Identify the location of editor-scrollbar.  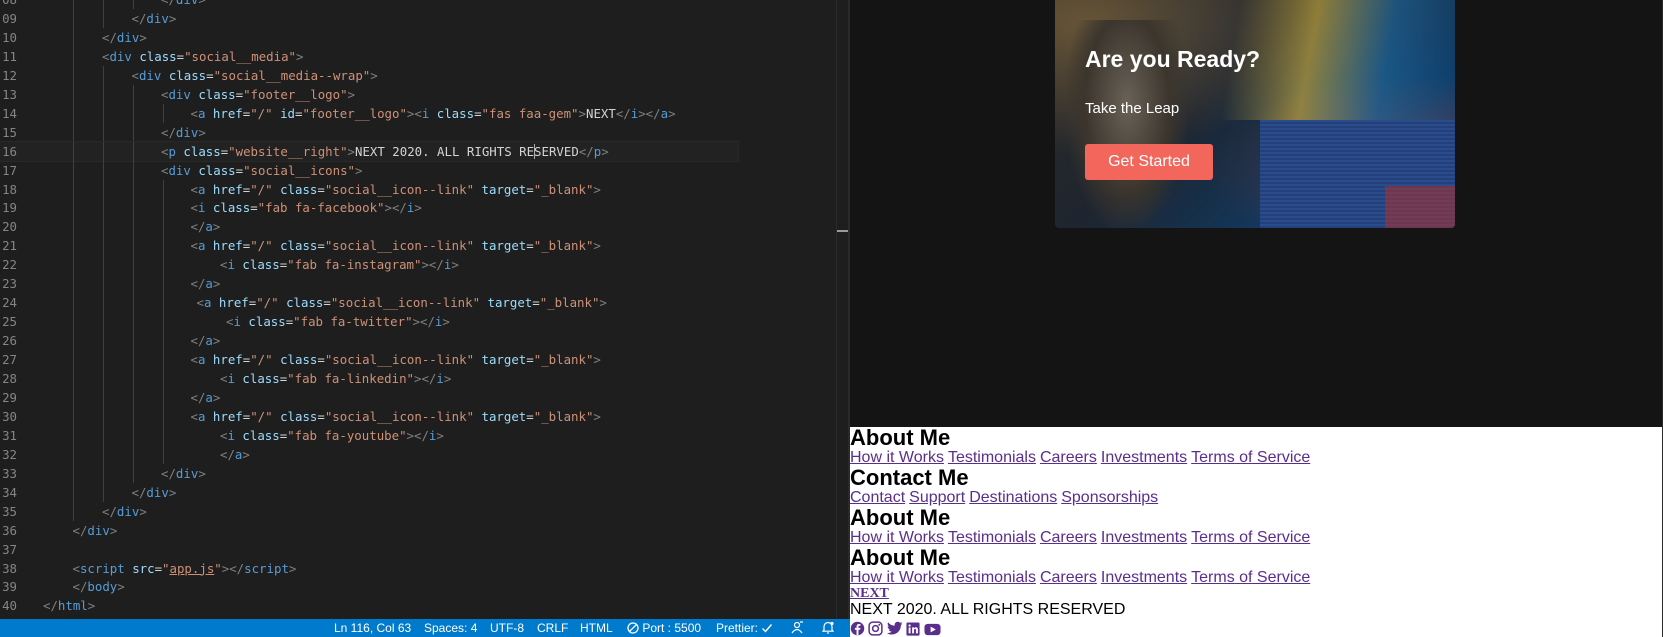
(842, 309).